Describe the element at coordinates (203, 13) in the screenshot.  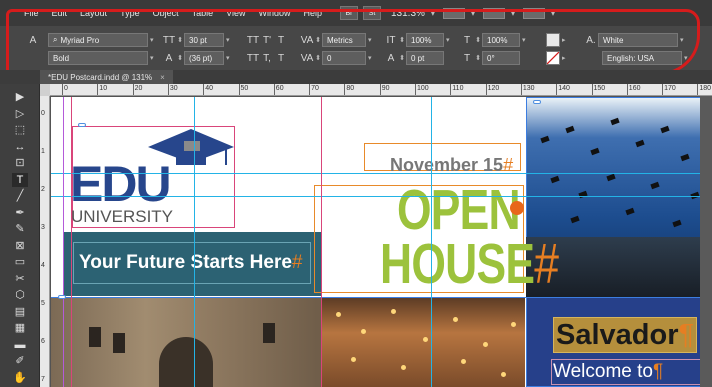
I see `menu-table: Table` at that location.